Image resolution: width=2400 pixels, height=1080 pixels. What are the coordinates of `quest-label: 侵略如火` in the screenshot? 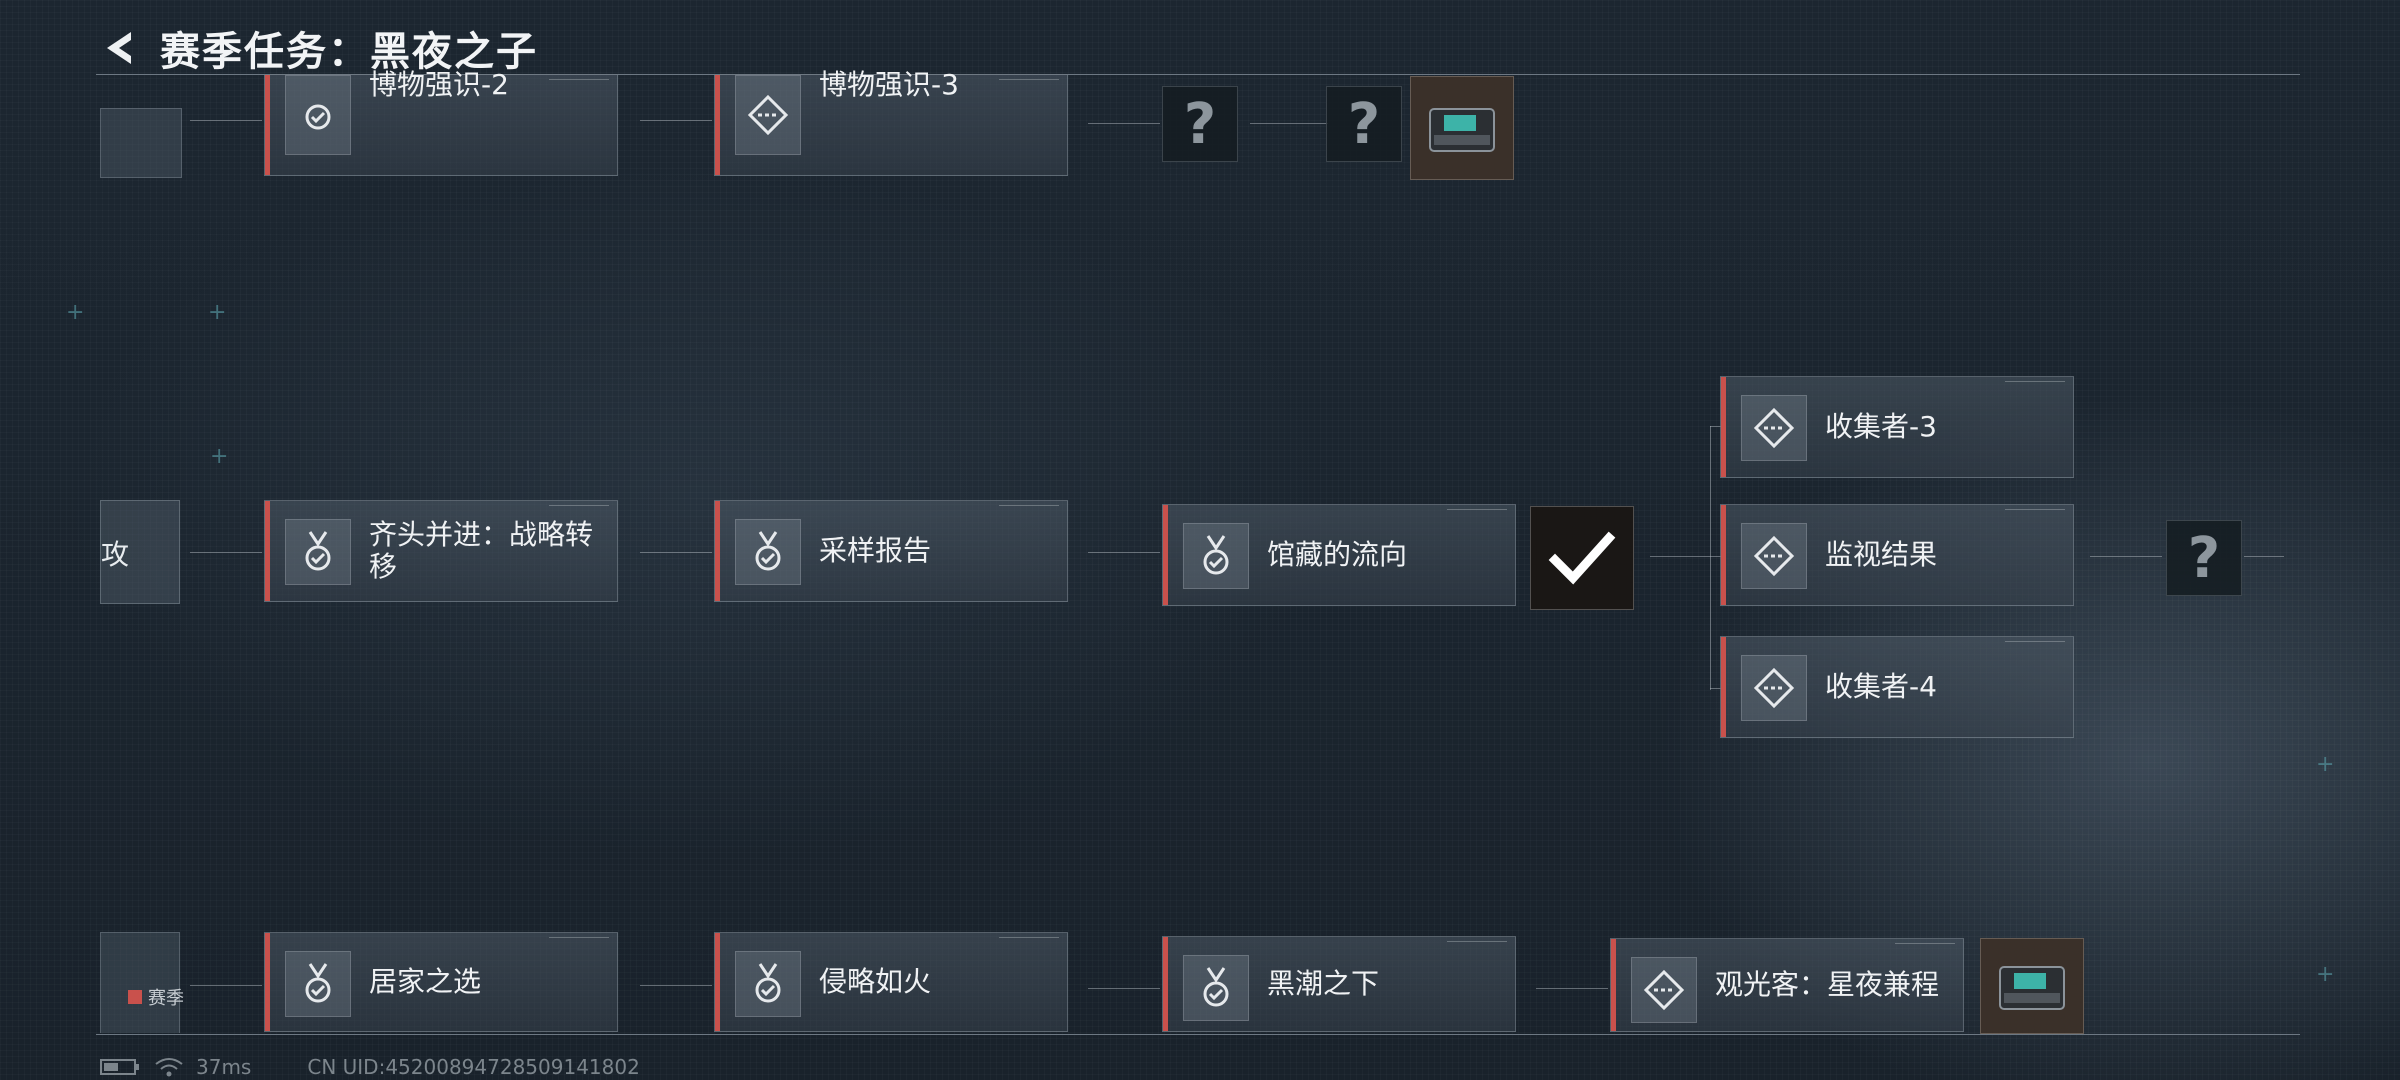 It's located at (875, 981).